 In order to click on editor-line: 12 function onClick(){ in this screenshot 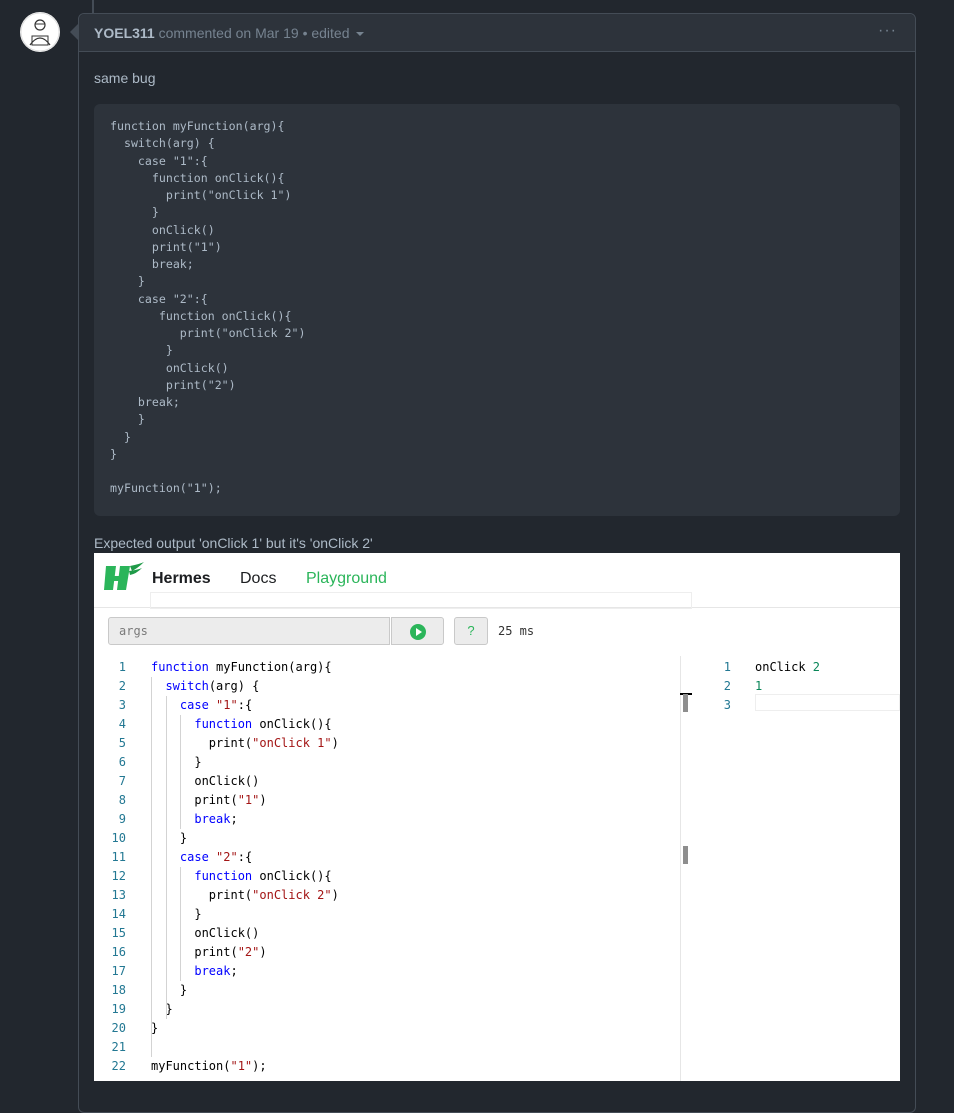, I will do `click(387, 876)`.